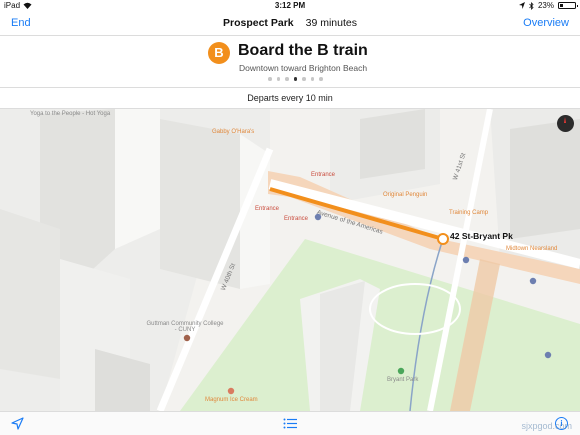 This screenshot has height=435, width=580. What do you see at coordinates (290, 79) in the screenshot?
I see `page-indicator` at bounding box center [290, 79].